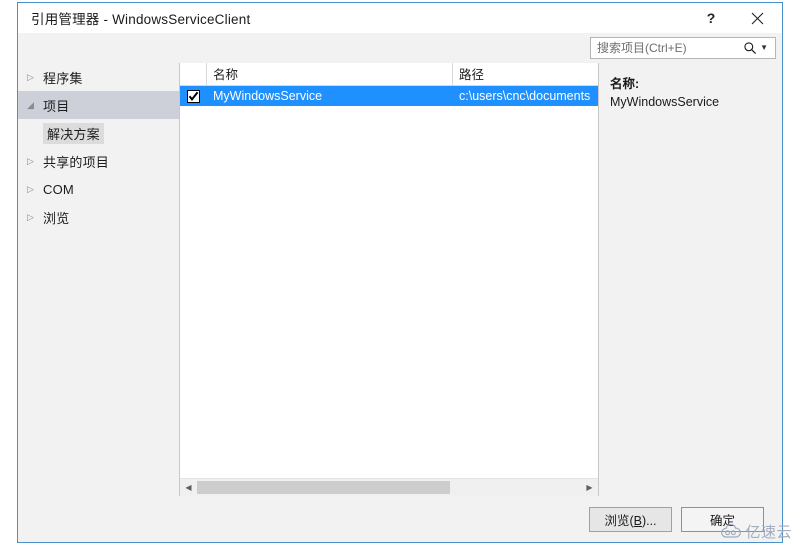 This screenshot has height=550, width=800. I want to click on window-title: 引用管理器 - WindowsServiceClient, so click(141, 19).